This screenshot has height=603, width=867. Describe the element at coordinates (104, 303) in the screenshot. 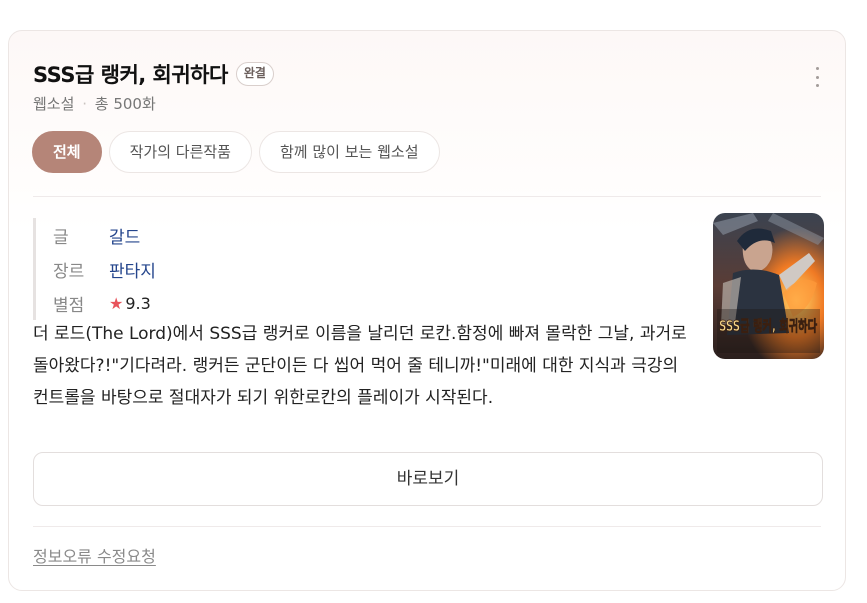

I see `rating-row: 별점 ★ 9.3` at that location.